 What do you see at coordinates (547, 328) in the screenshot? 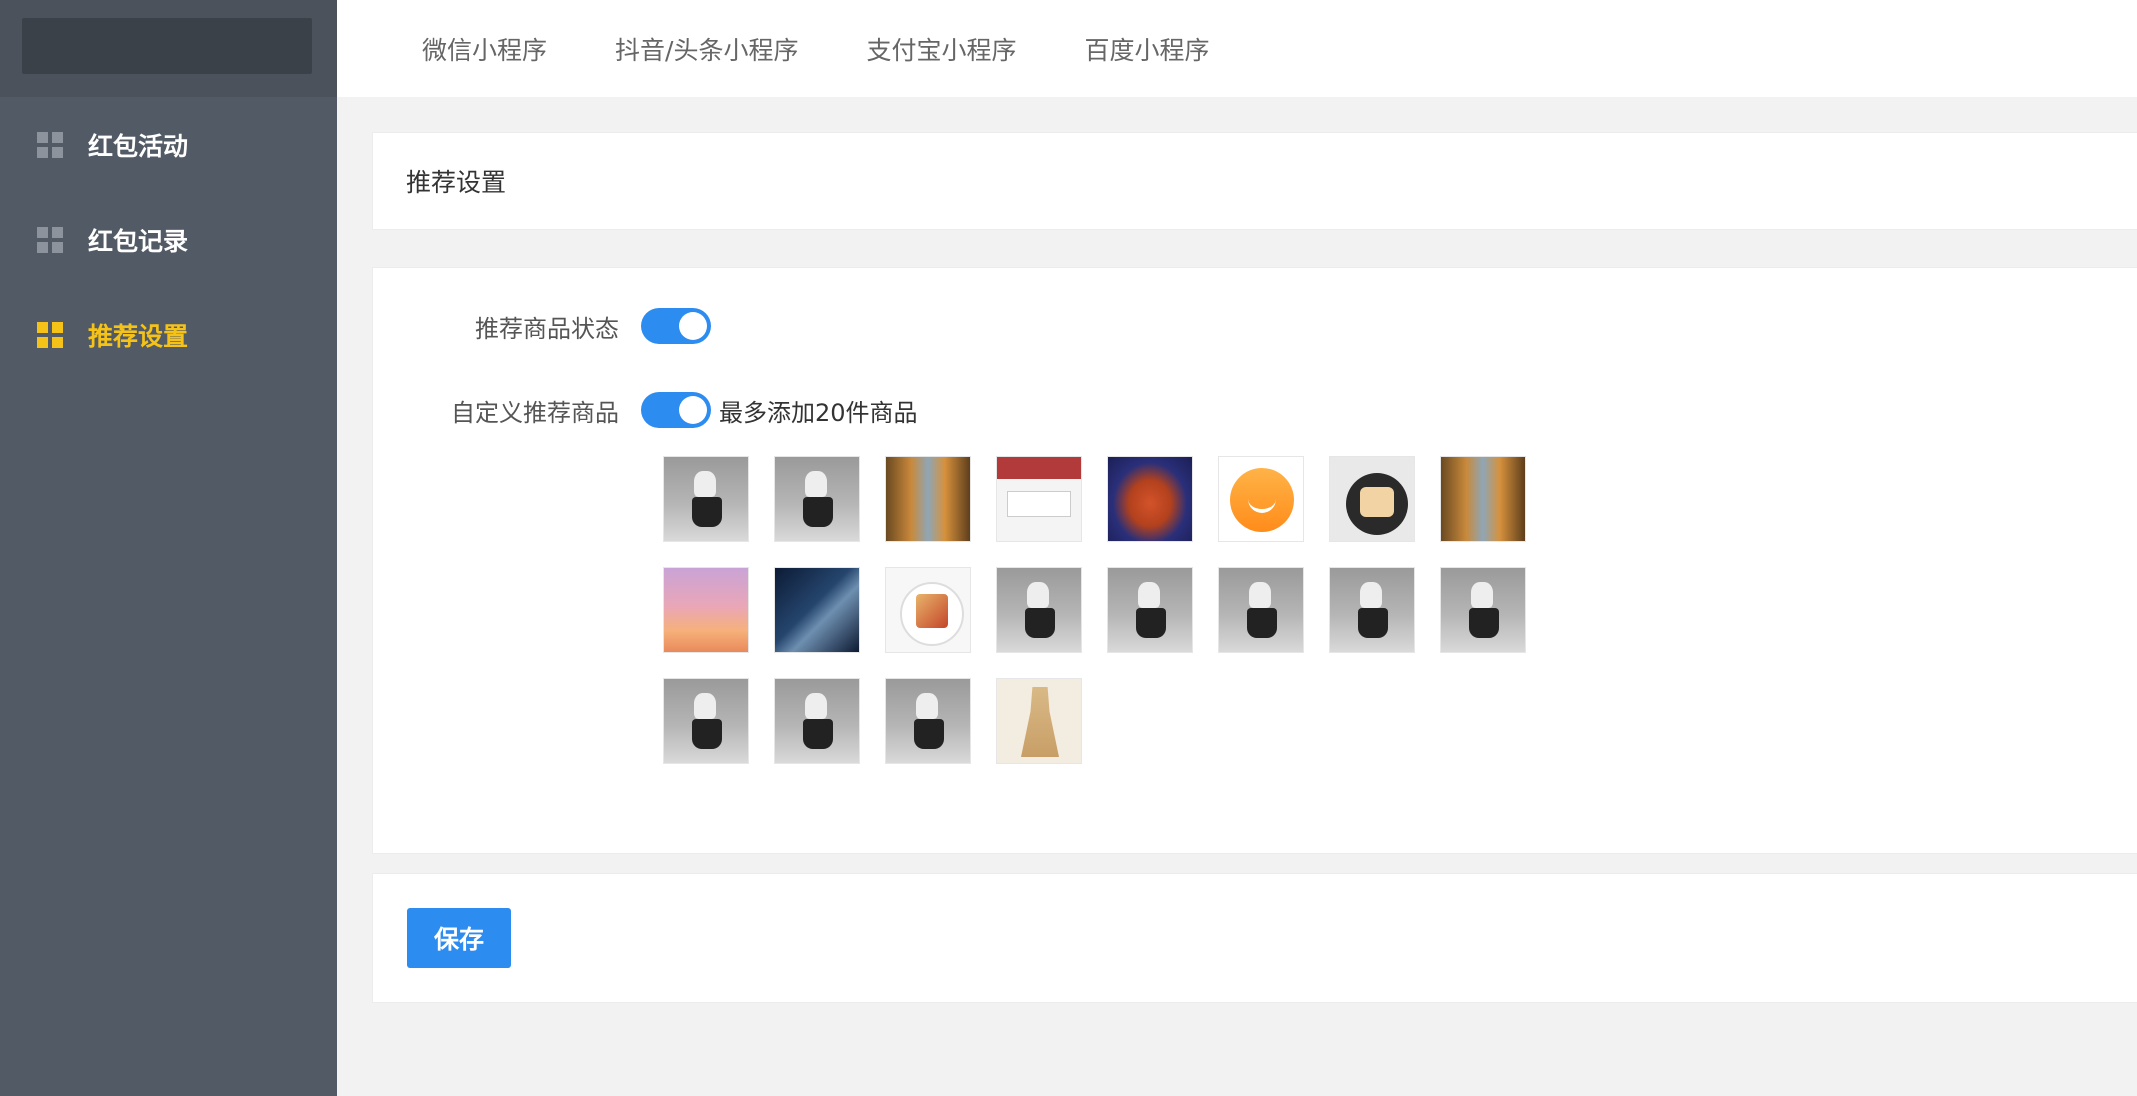
I see `status-label: 推荐商品状态` at bounding box center [547, 328].